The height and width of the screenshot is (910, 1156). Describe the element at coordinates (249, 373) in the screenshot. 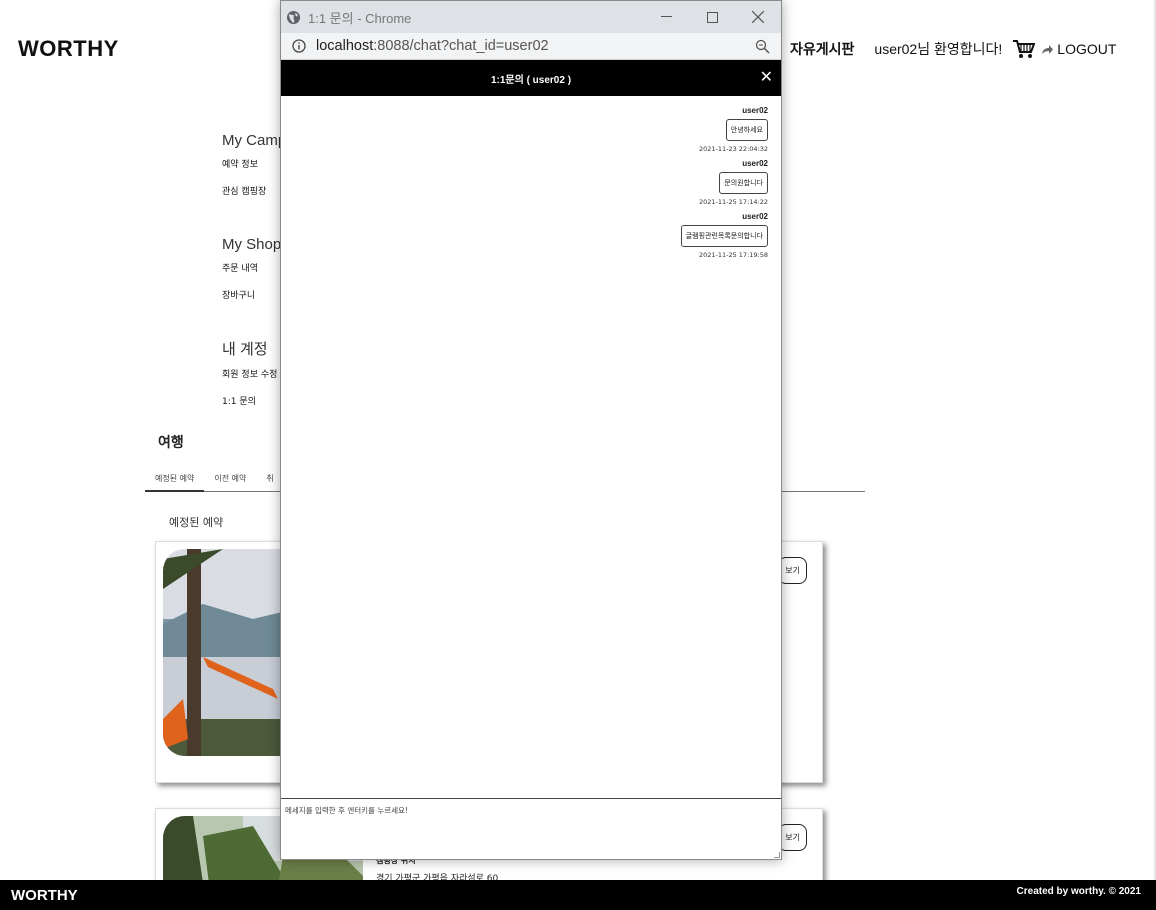

I see `sidebar-item-edit-profile: 회원 정보 수정` at that location.